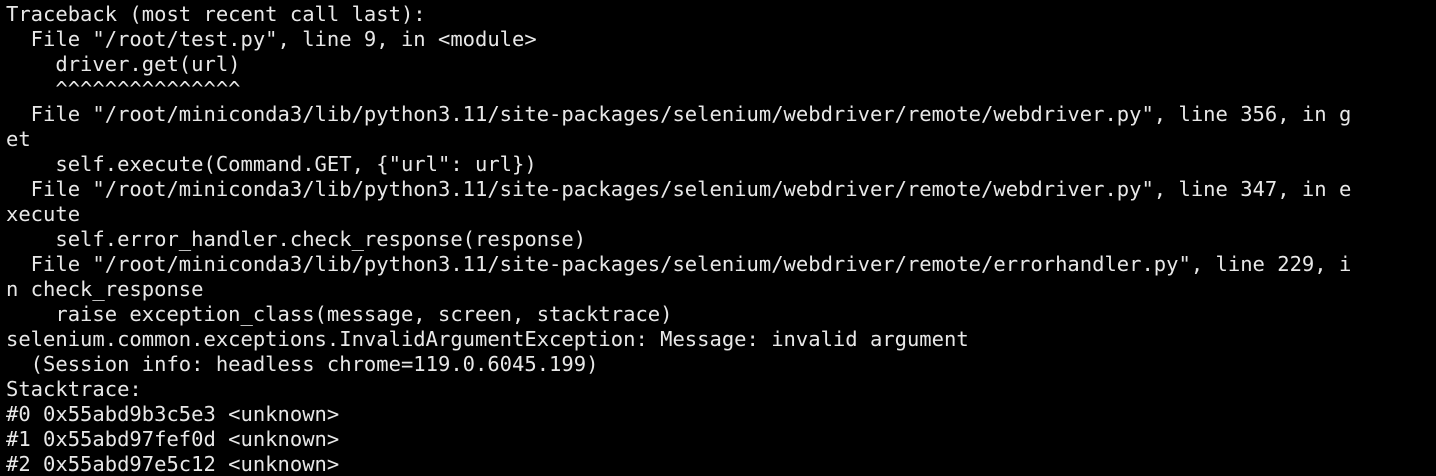 The image size is (1436, 476). What do you see at coordinates (123, 64) in the screenshot?
I see `terminal-line: driver.get(url)` at bounding box center [123, 64].